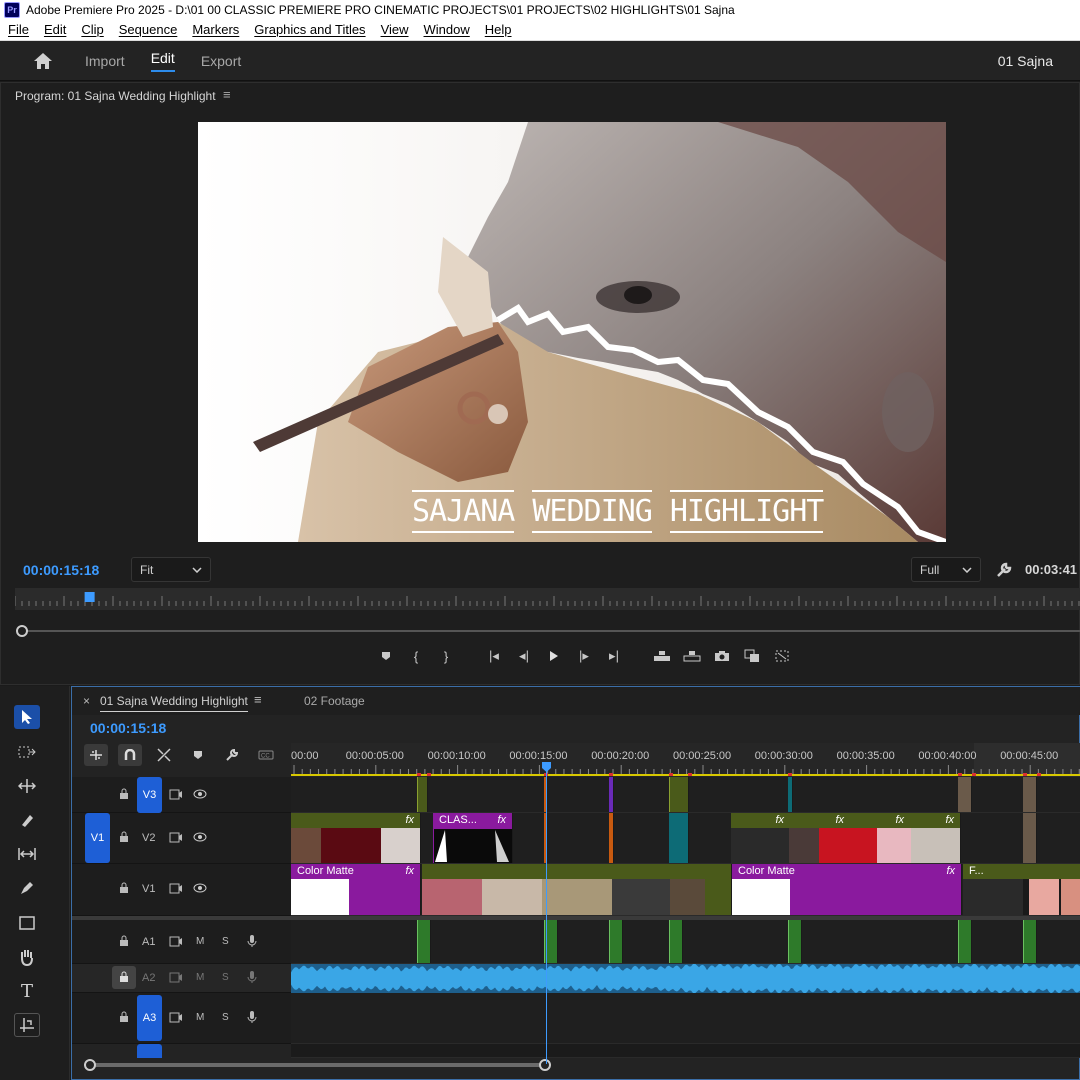  Describe the element at coordinates (309, 29) in the screenshot. I see `menu-graphics-and-titles: Graphics and Titles` at that location.